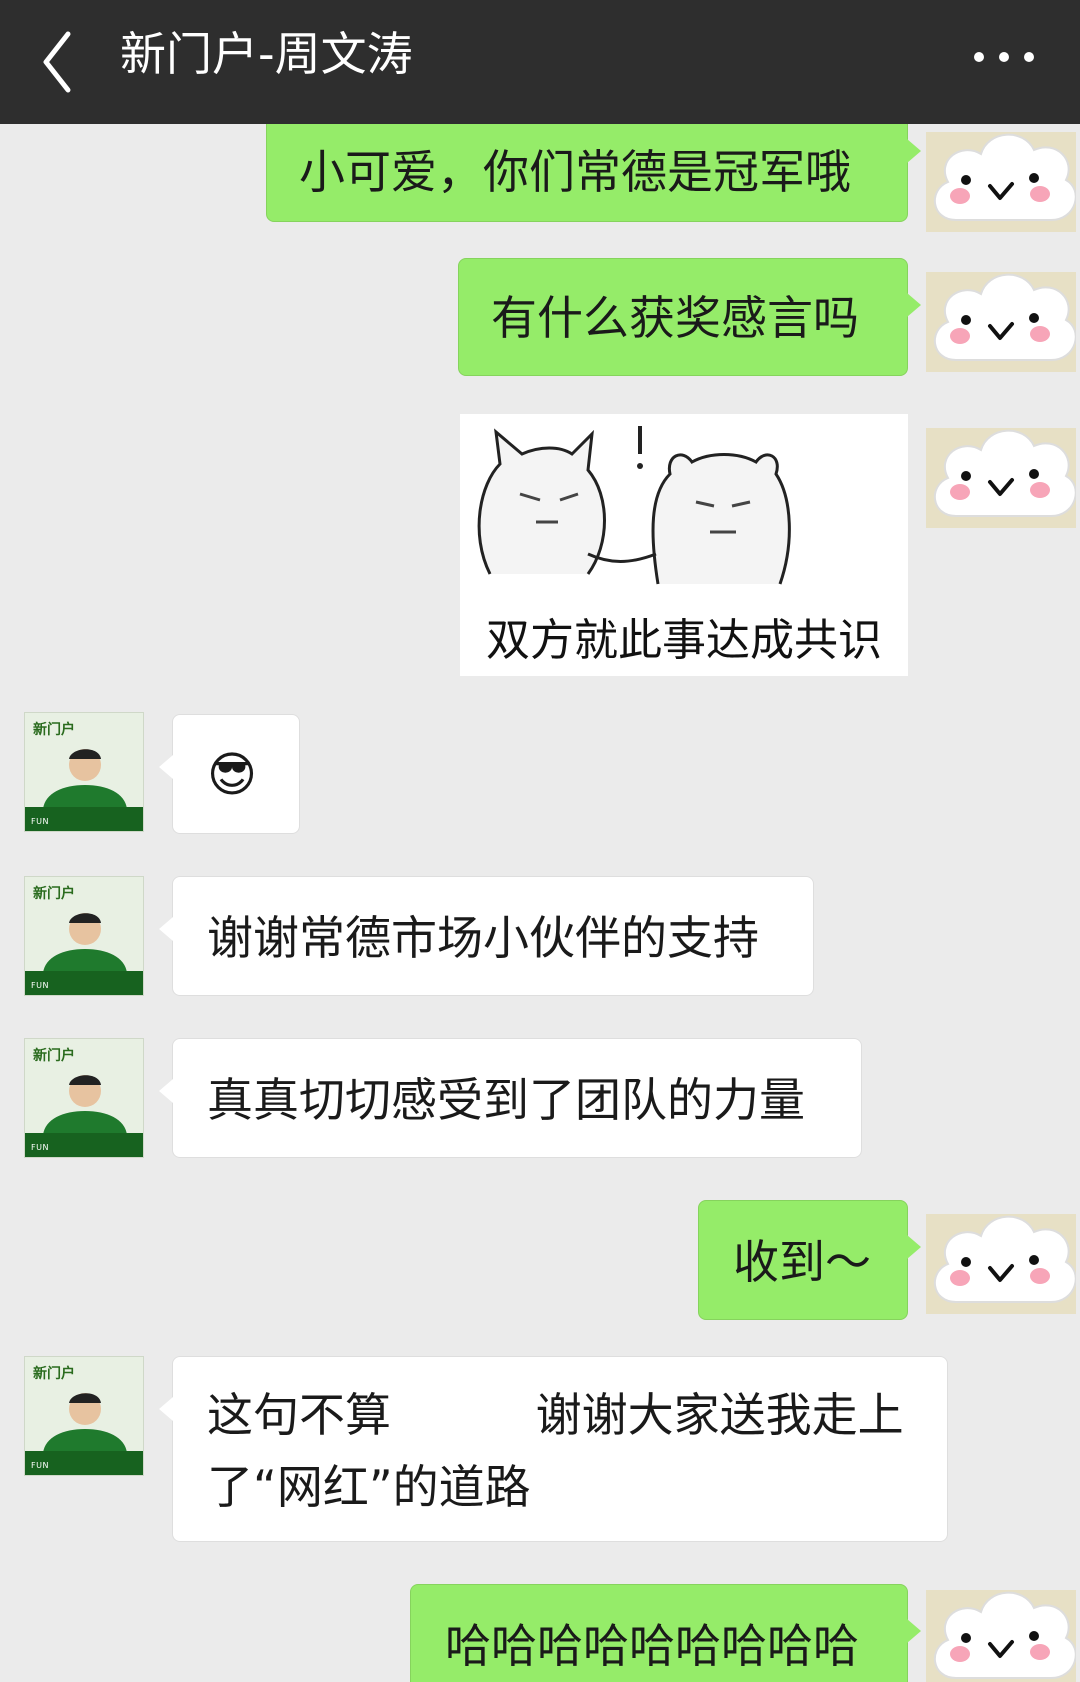  I want to click on chat-header: 新门户-周文涛, so click(540, 62).